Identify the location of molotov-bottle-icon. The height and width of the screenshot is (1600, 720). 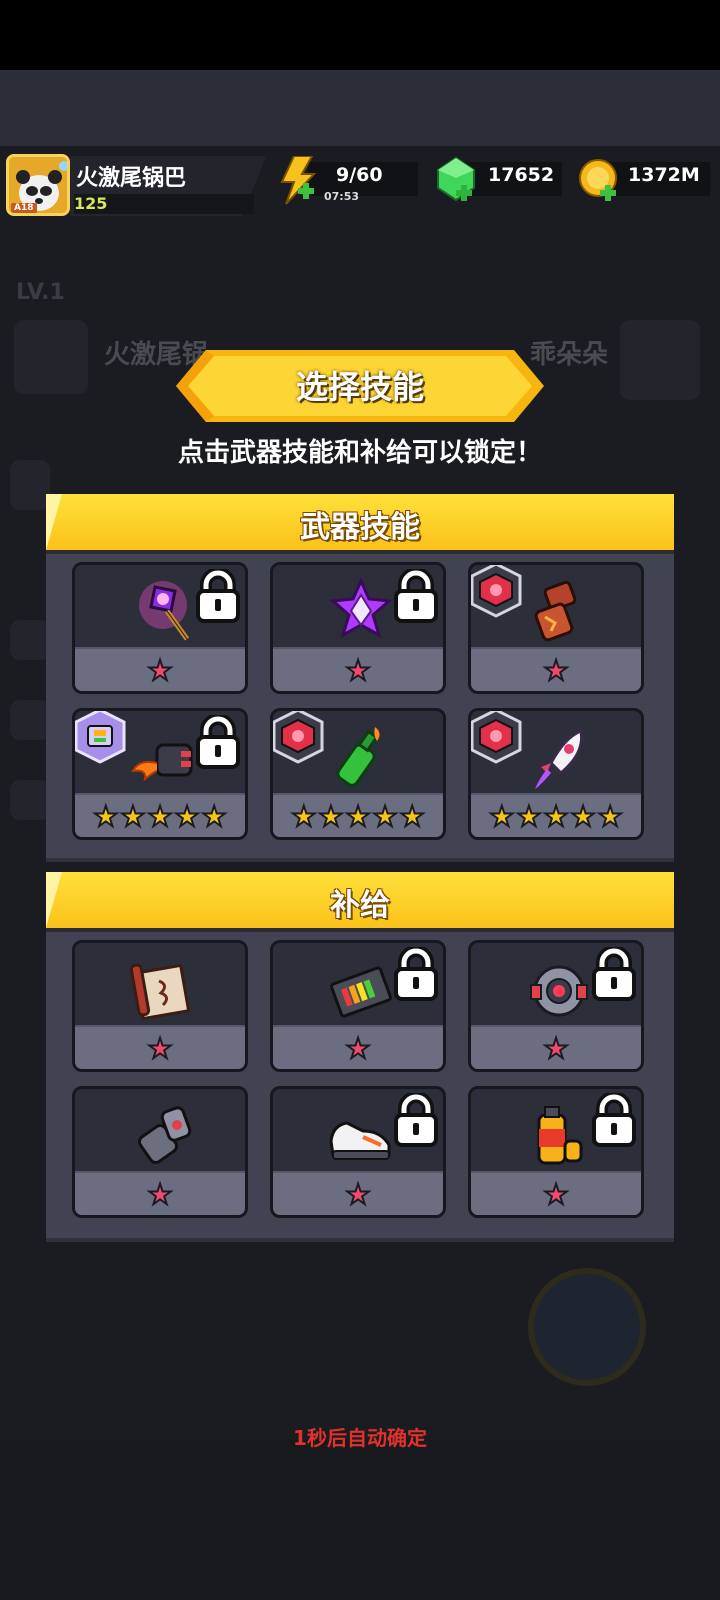
(358, 757).